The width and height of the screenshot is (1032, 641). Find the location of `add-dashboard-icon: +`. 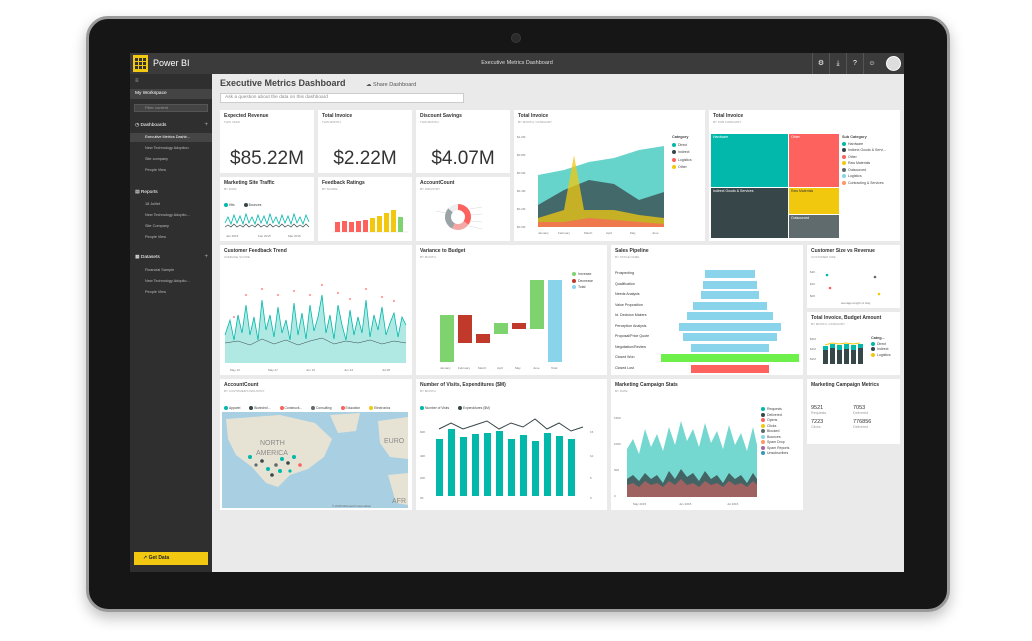

add-dashboard-icon: + is located at coordinates (206, 125).